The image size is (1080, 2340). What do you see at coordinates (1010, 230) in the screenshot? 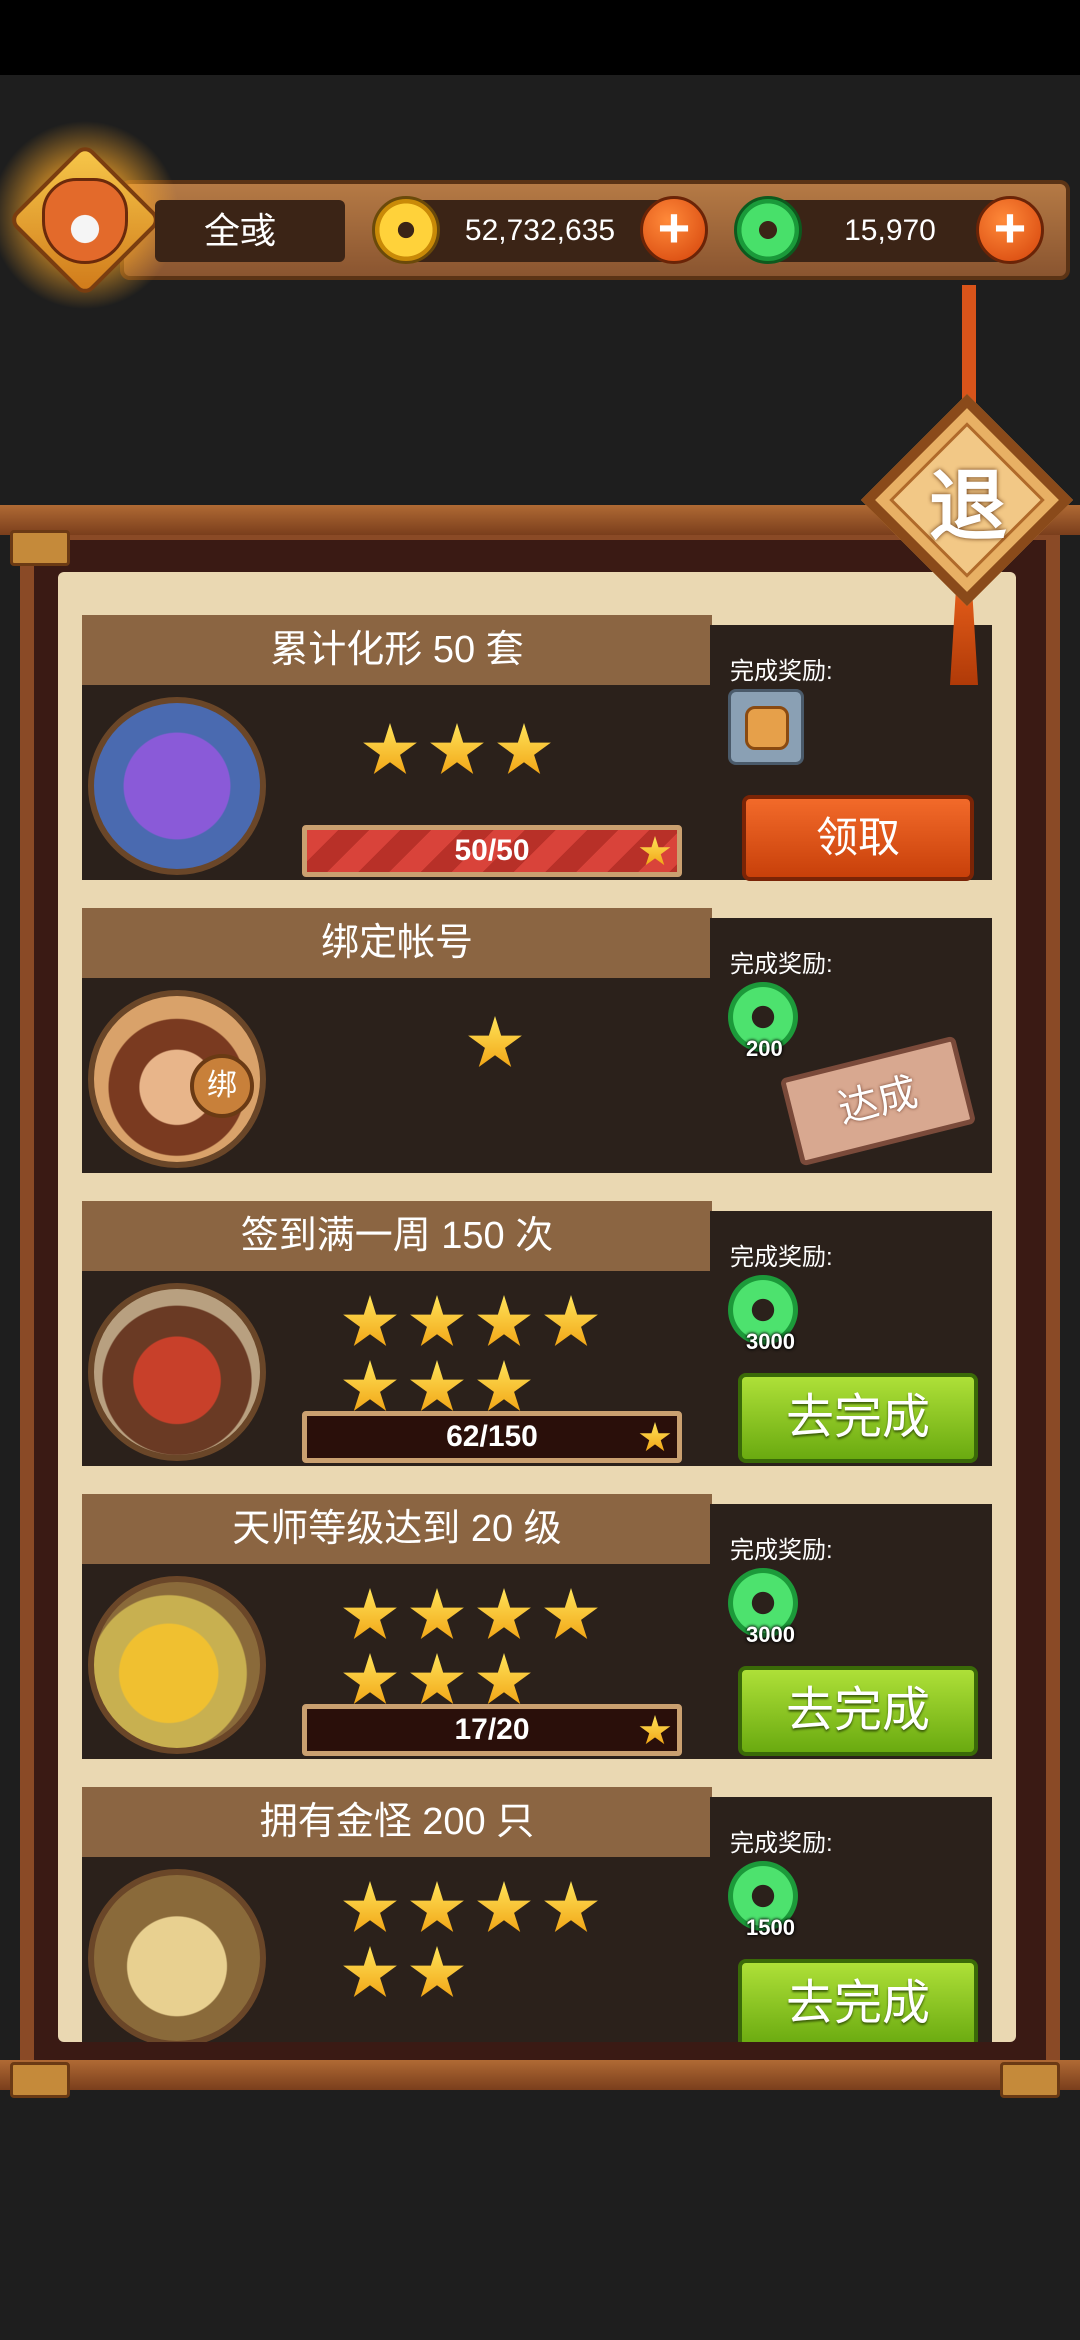
I see `add-jade-button: +` at bounding box center [1010, 230].